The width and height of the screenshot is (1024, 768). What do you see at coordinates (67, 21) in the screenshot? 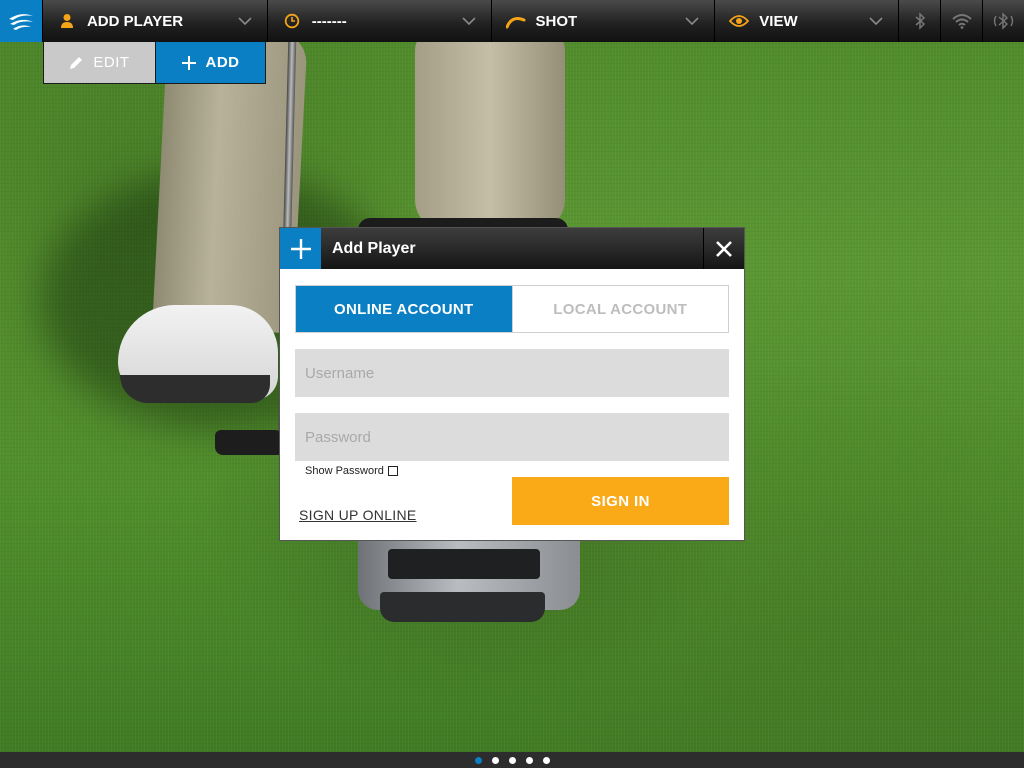
I see `person-icon` at bounding box center [67, 21].